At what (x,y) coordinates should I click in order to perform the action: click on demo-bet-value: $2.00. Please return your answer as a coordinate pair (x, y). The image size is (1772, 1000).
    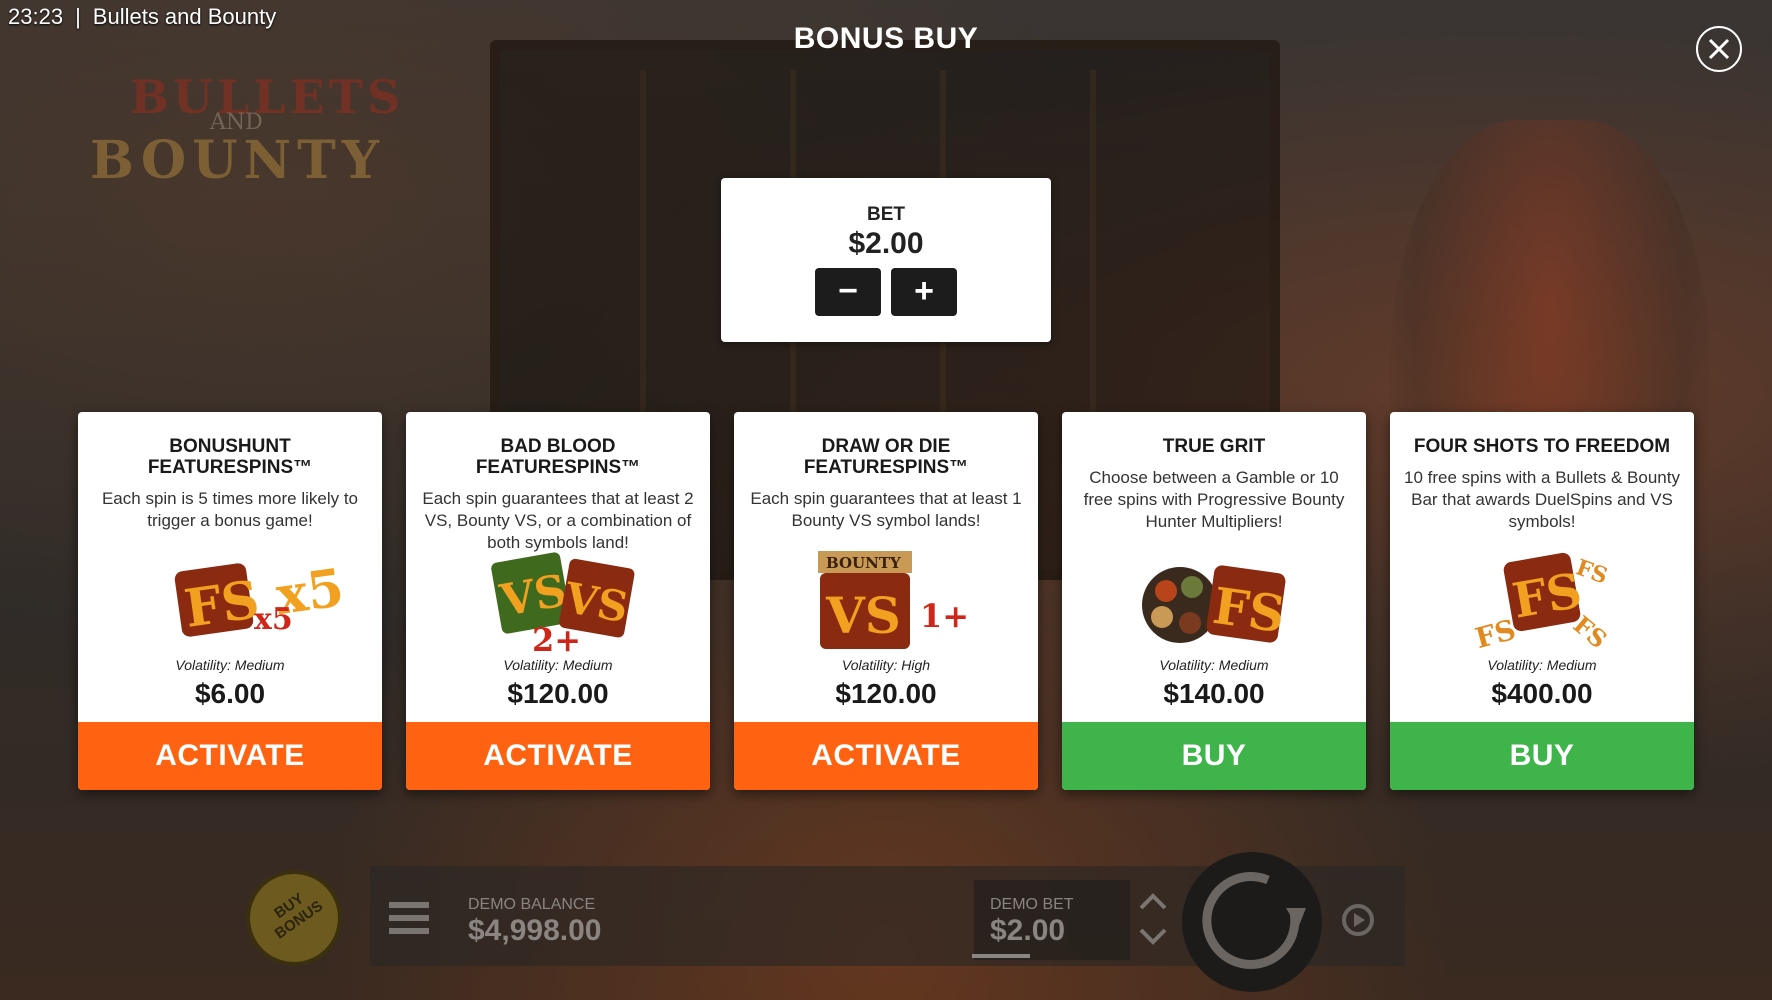
    Looking at the image, I should click on (1028, 930).